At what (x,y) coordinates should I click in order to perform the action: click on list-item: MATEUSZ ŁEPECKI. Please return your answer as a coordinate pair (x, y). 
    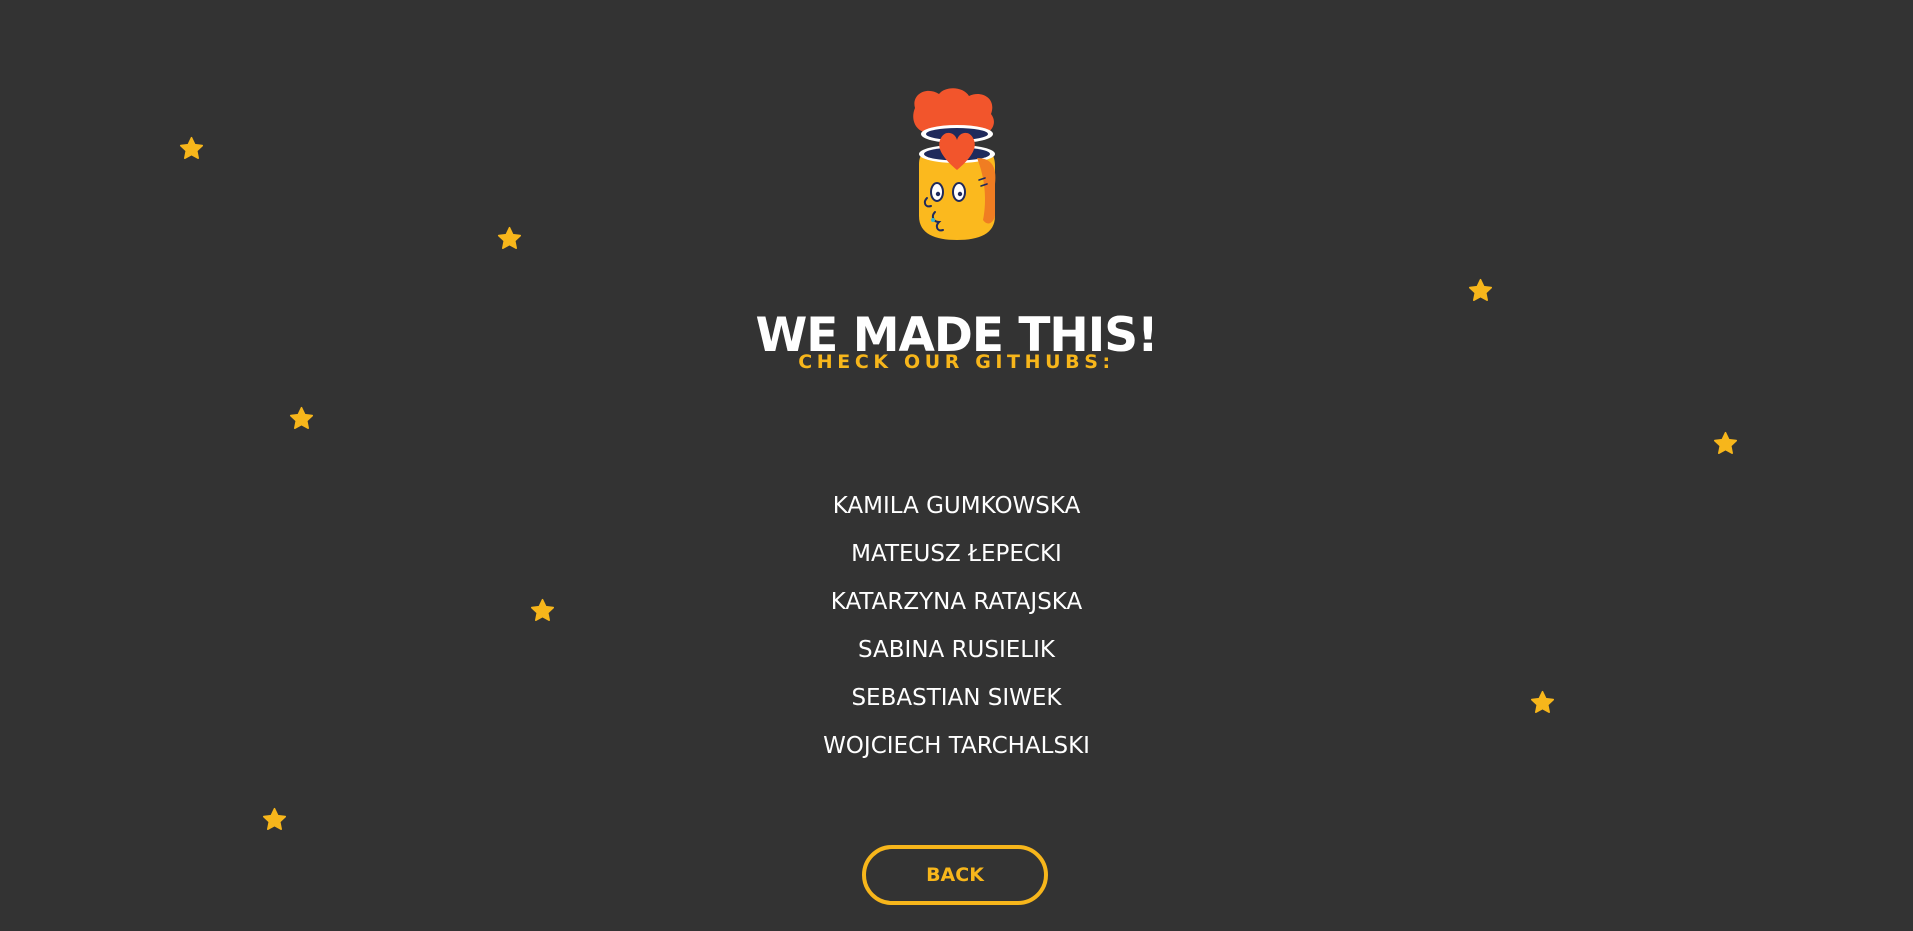
    Looking at the image, I should click on (956, 560).